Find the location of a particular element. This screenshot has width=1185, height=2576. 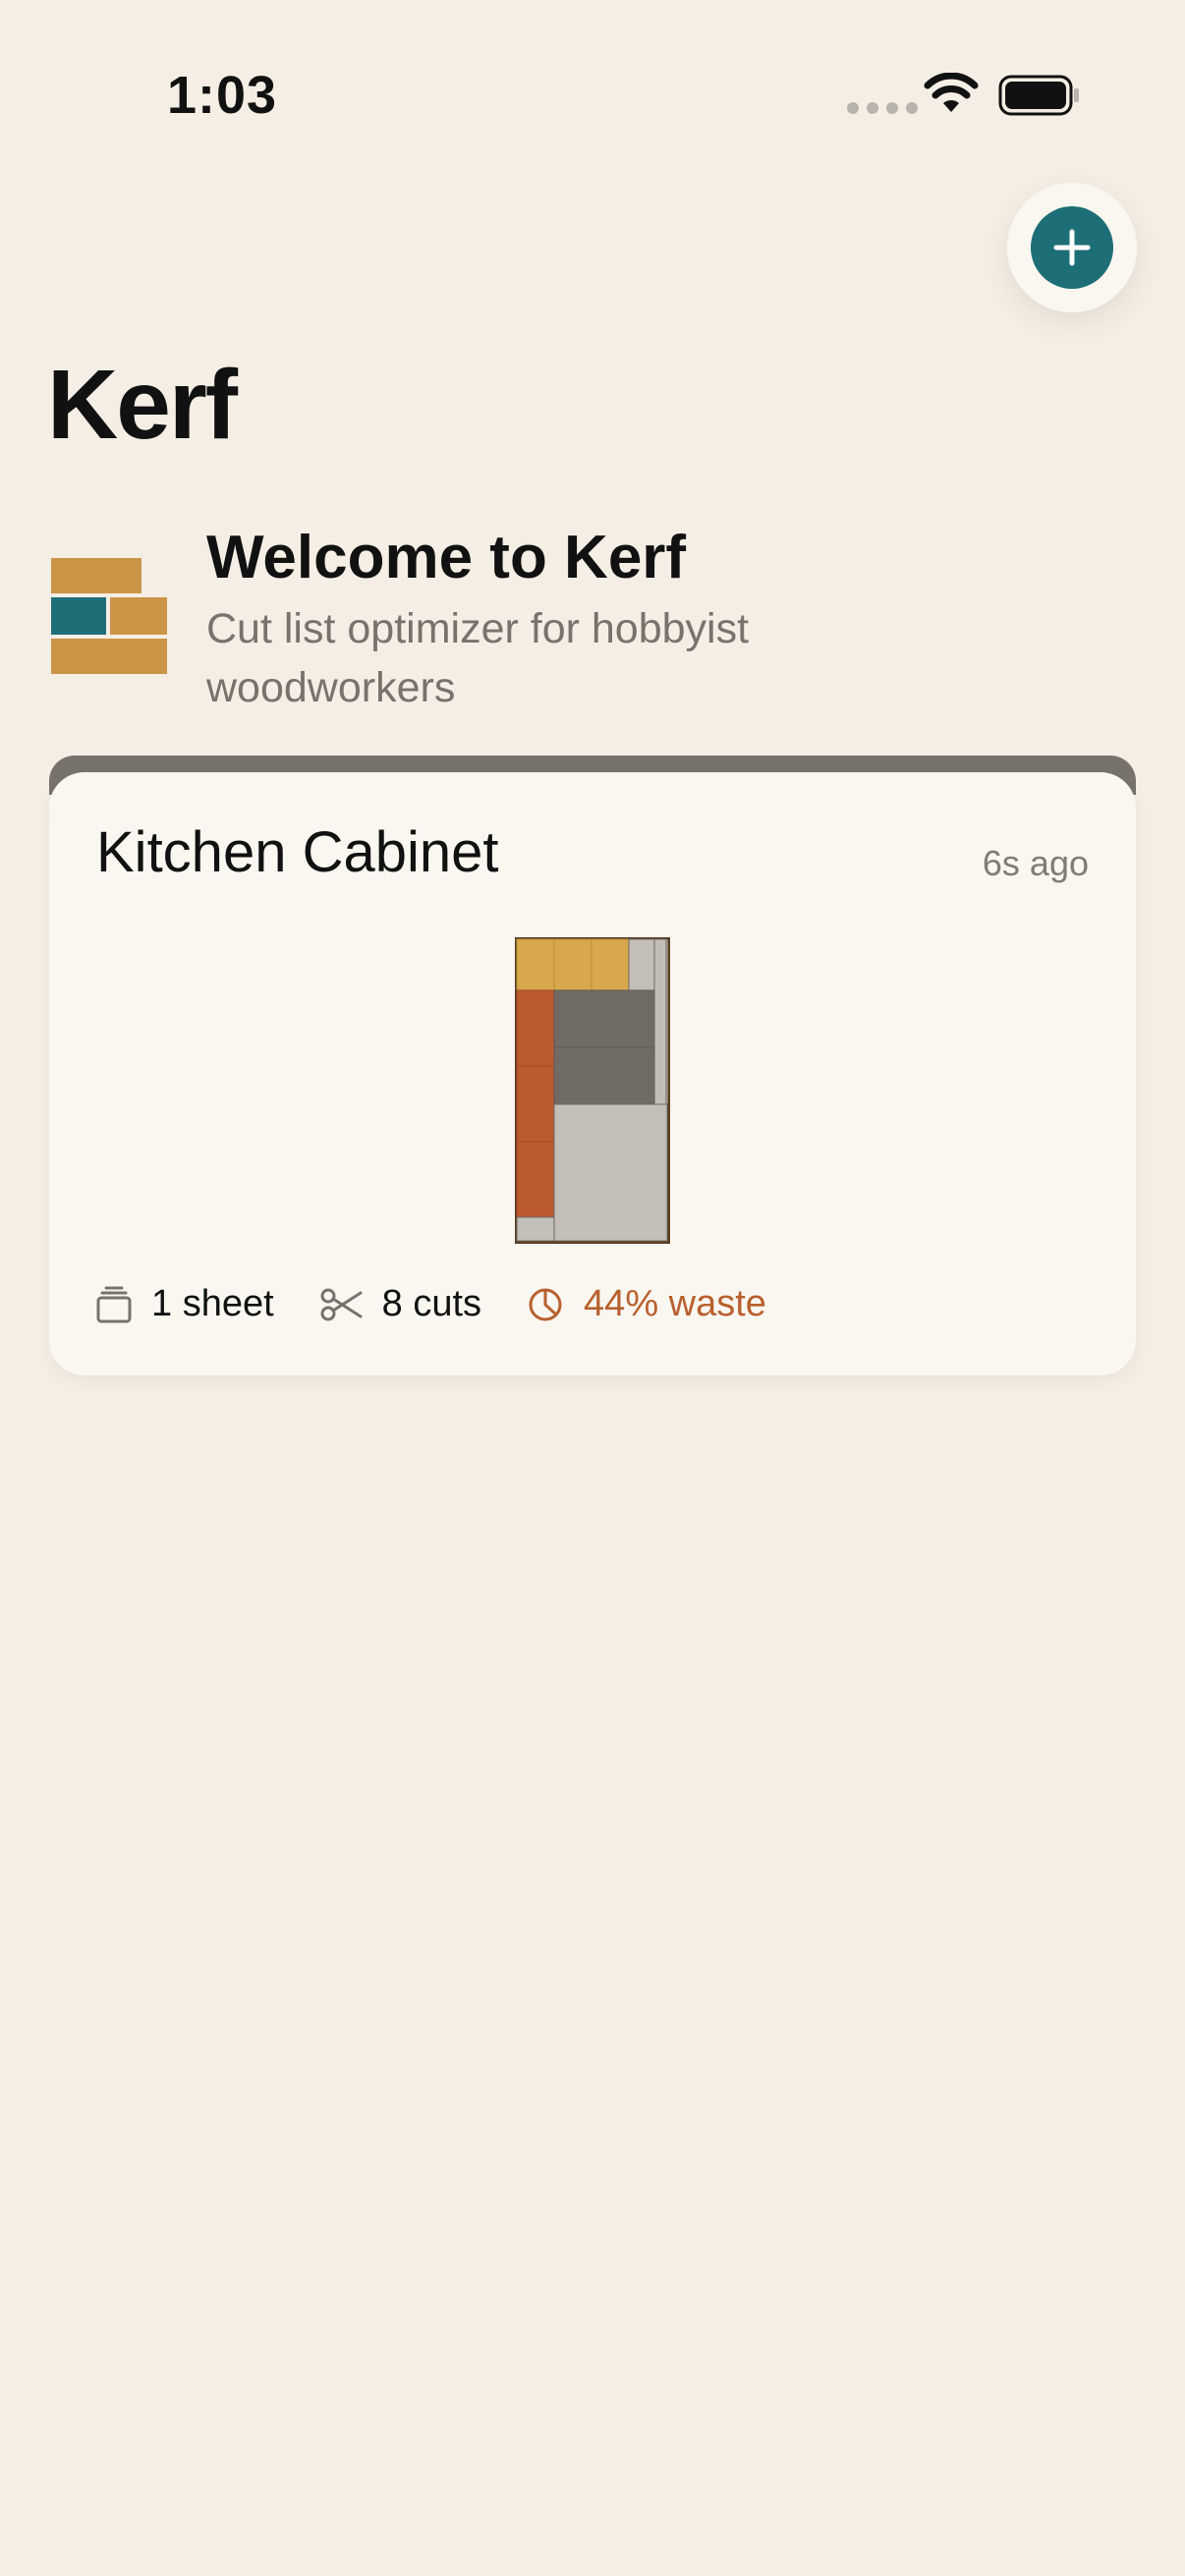

plus-icon is located at coordinates (1072, 247).